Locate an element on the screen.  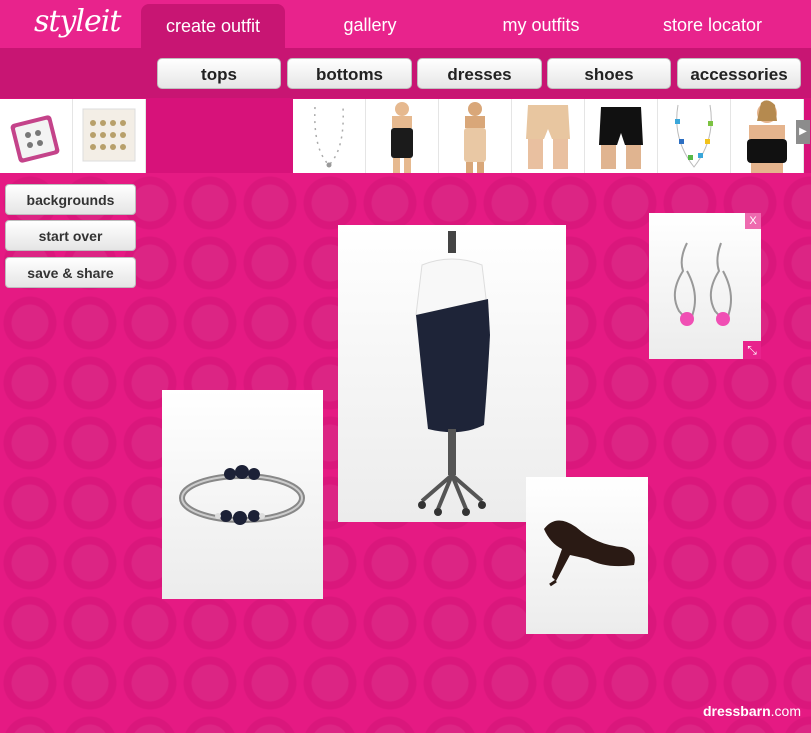
thumb-beaded-necklace is located at coordinates (694, 136).